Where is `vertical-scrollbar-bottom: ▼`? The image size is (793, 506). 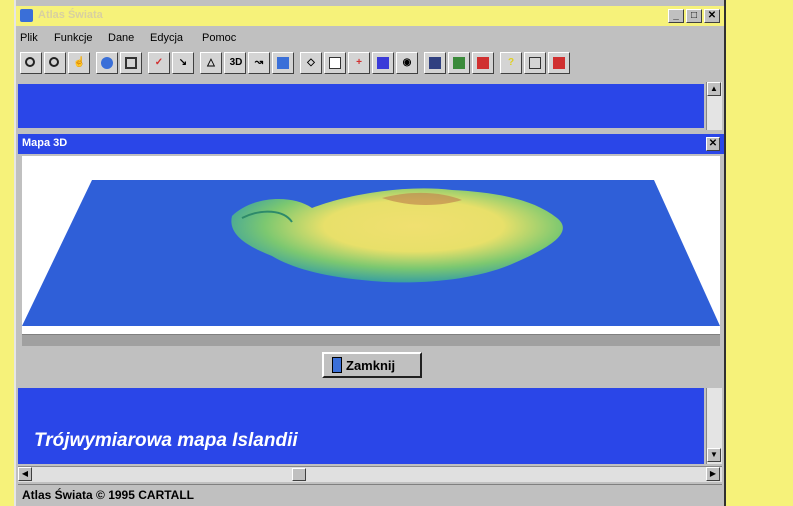
vertical-scrollbar-bottom: ▼ is located at coordinates (714, 426).